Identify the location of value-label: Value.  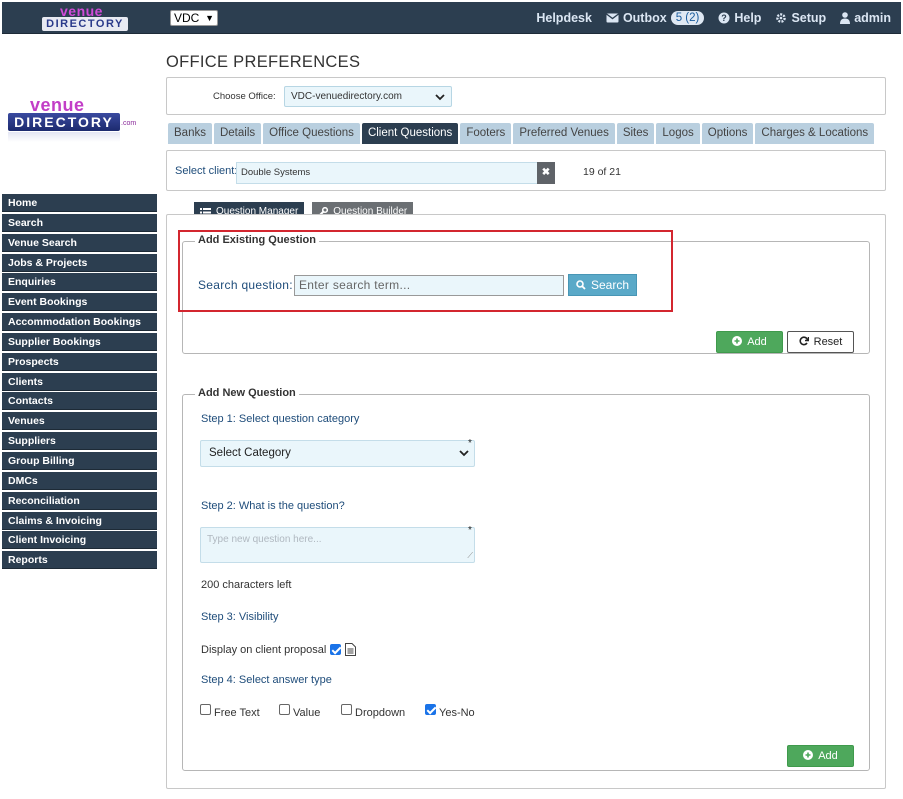
(307, 713).